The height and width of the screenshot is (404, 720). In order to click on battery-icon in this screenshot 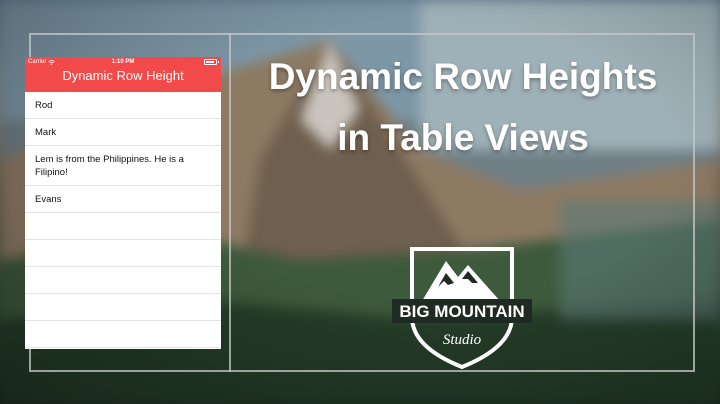, I will do `click(211, 62)`.